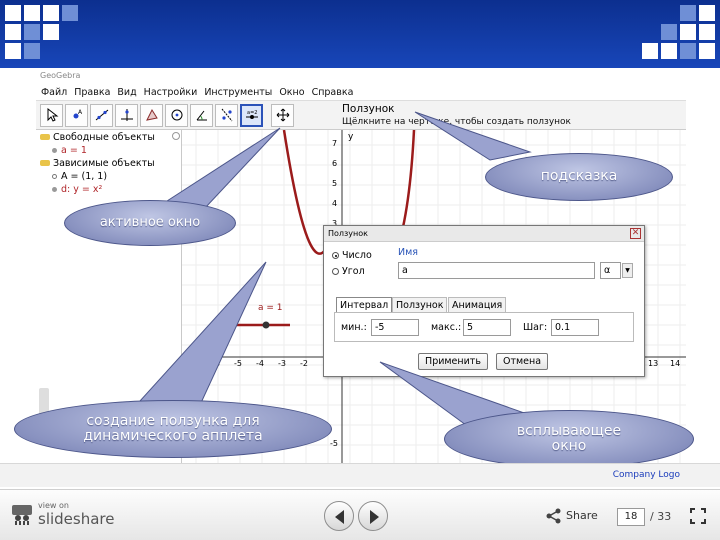  I want to click on callout-popup-window: всплывающее окно, so click(569, 439).